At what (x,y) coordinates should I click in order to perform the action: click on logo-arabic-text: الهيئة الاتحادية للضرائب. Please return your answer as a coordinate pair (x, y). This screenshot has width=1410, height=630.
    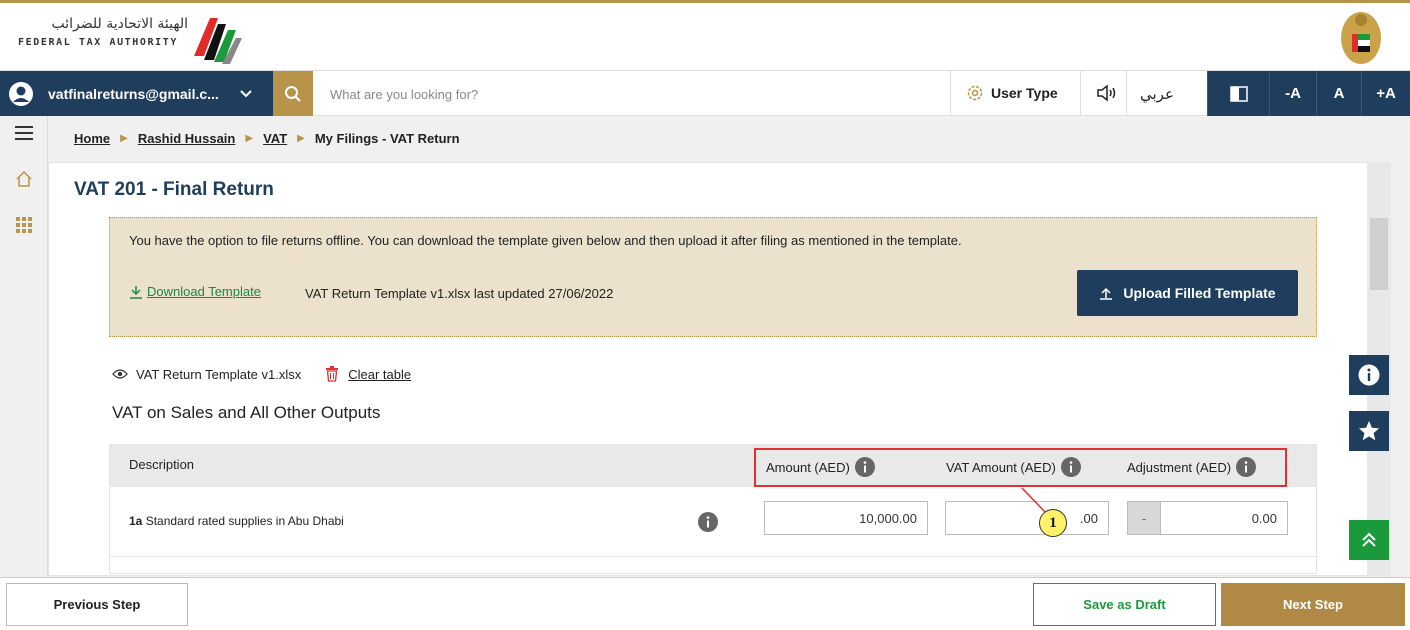
    Looking at the image, I should click on (119, 24).